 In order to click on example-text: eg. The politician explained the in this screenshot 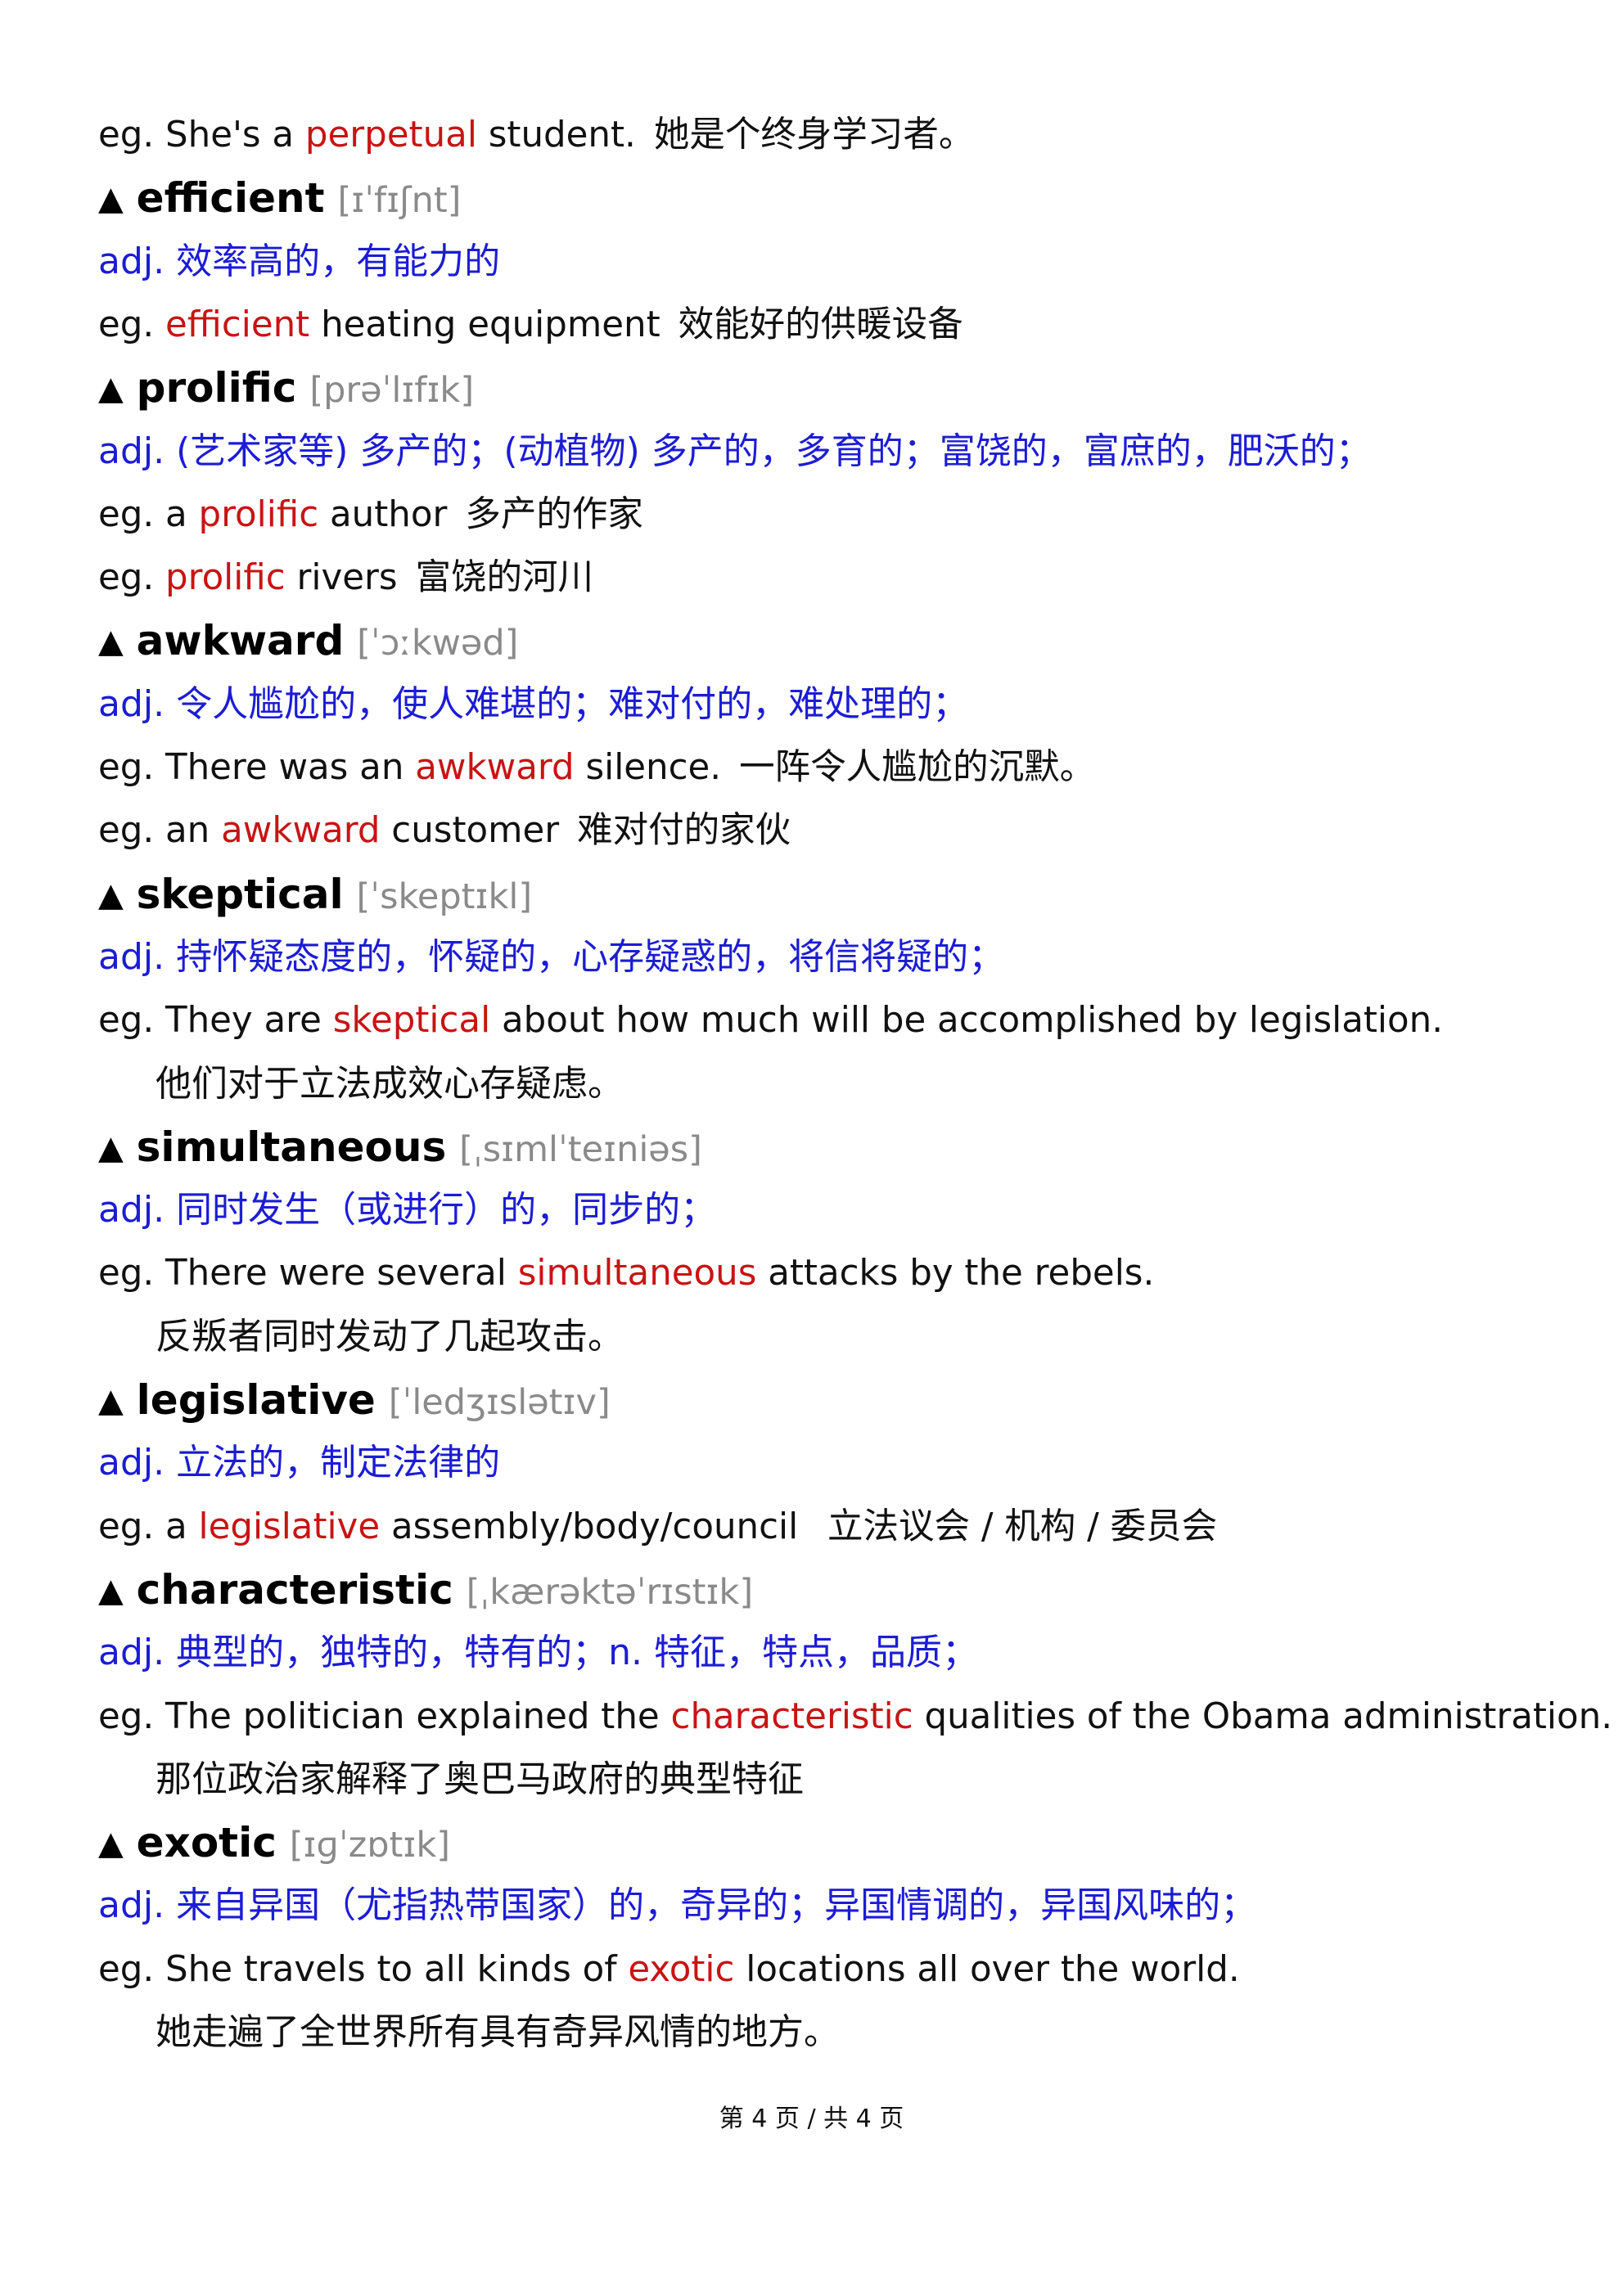, I will do `click(384, 1716)`.